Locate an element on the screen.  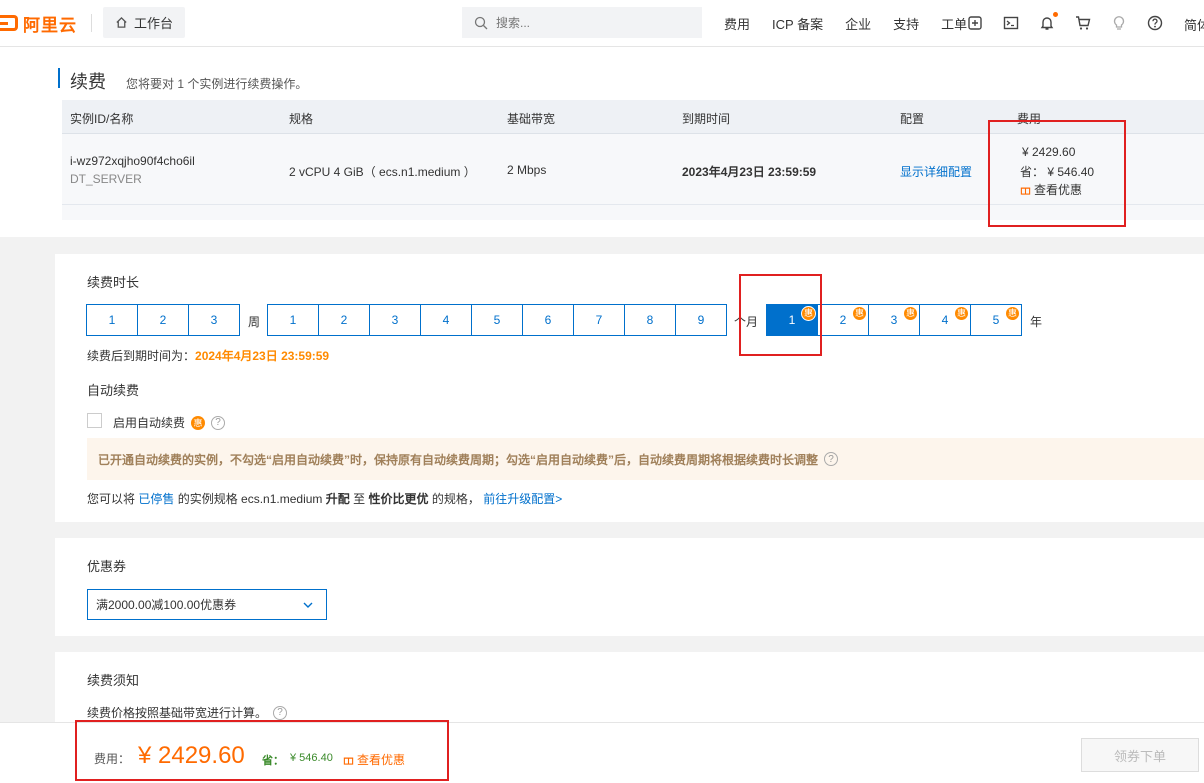
col-bandwidth: 基础带宽 is located at coordinates (531, 119).